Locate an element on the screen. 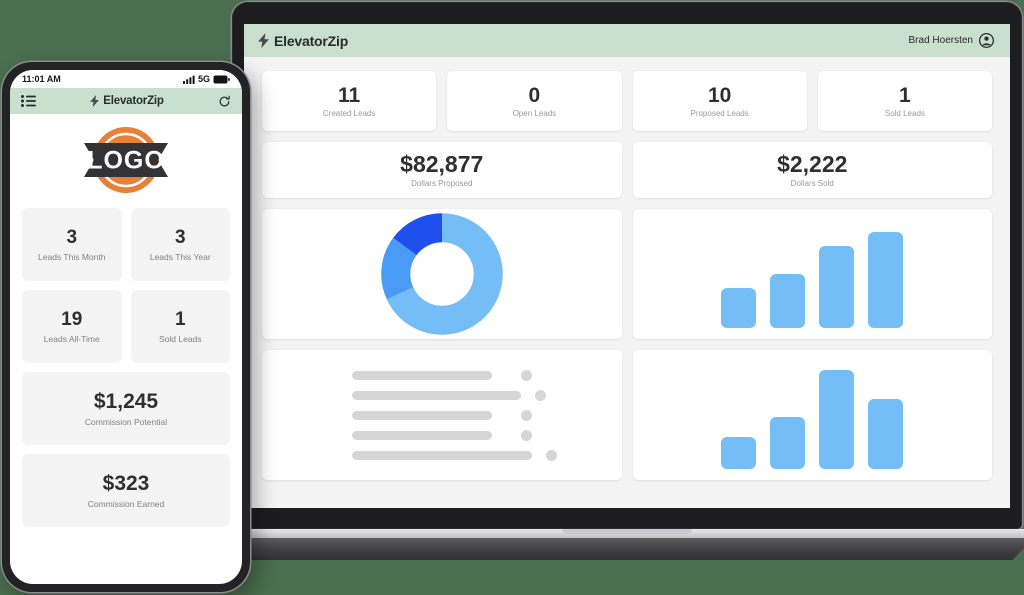 The height and width of the screenshot is (595, 1024). phone-card-commission-earned: $323 Commission Earned is located at coordinates (126, 490).